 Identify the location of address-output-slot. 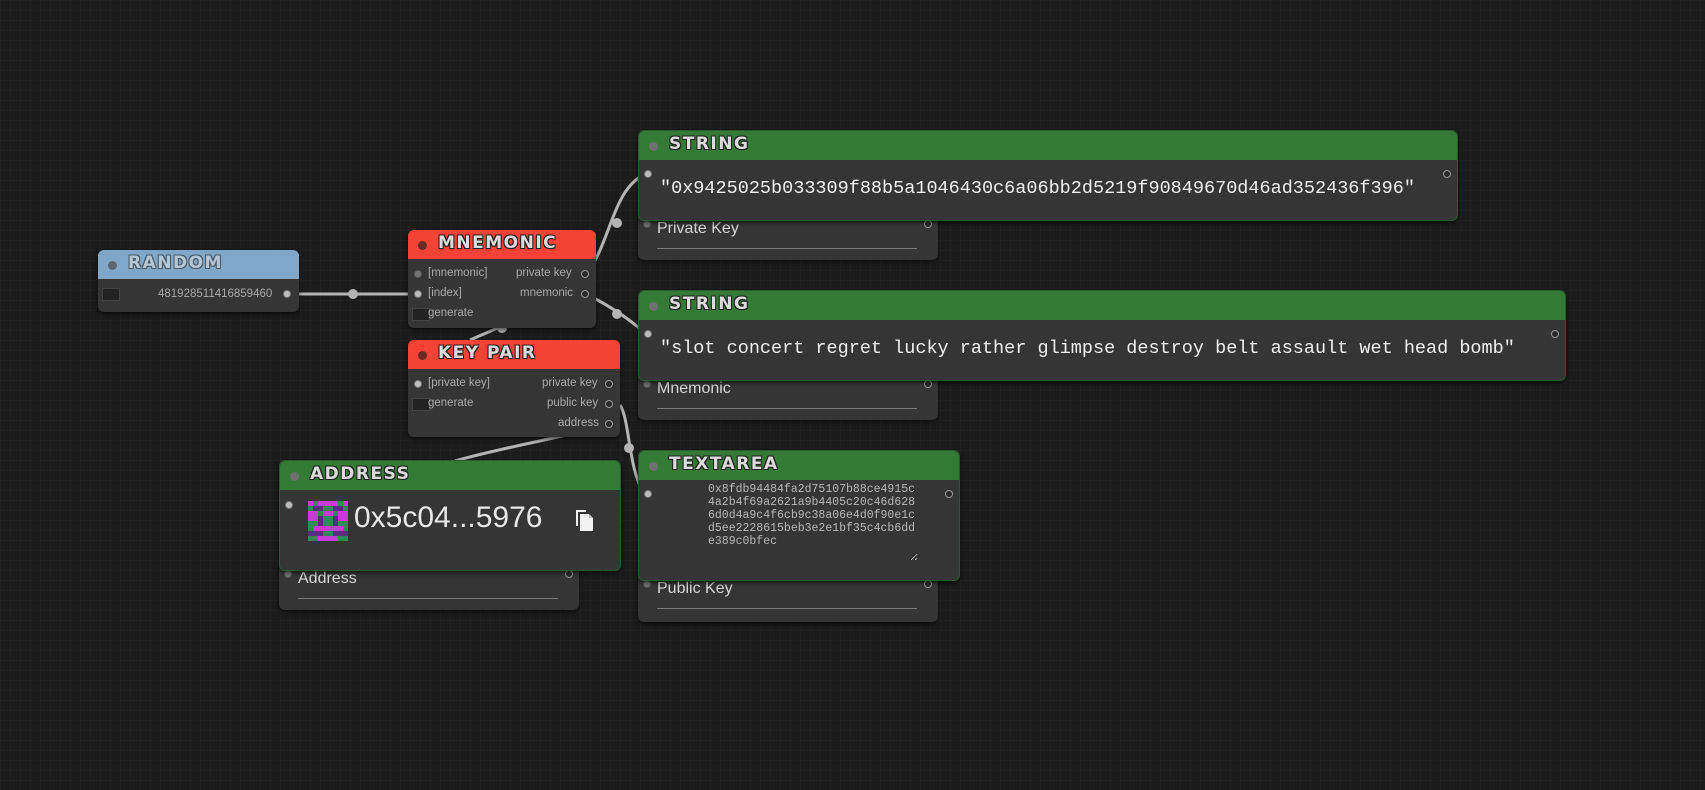
(609, 424).